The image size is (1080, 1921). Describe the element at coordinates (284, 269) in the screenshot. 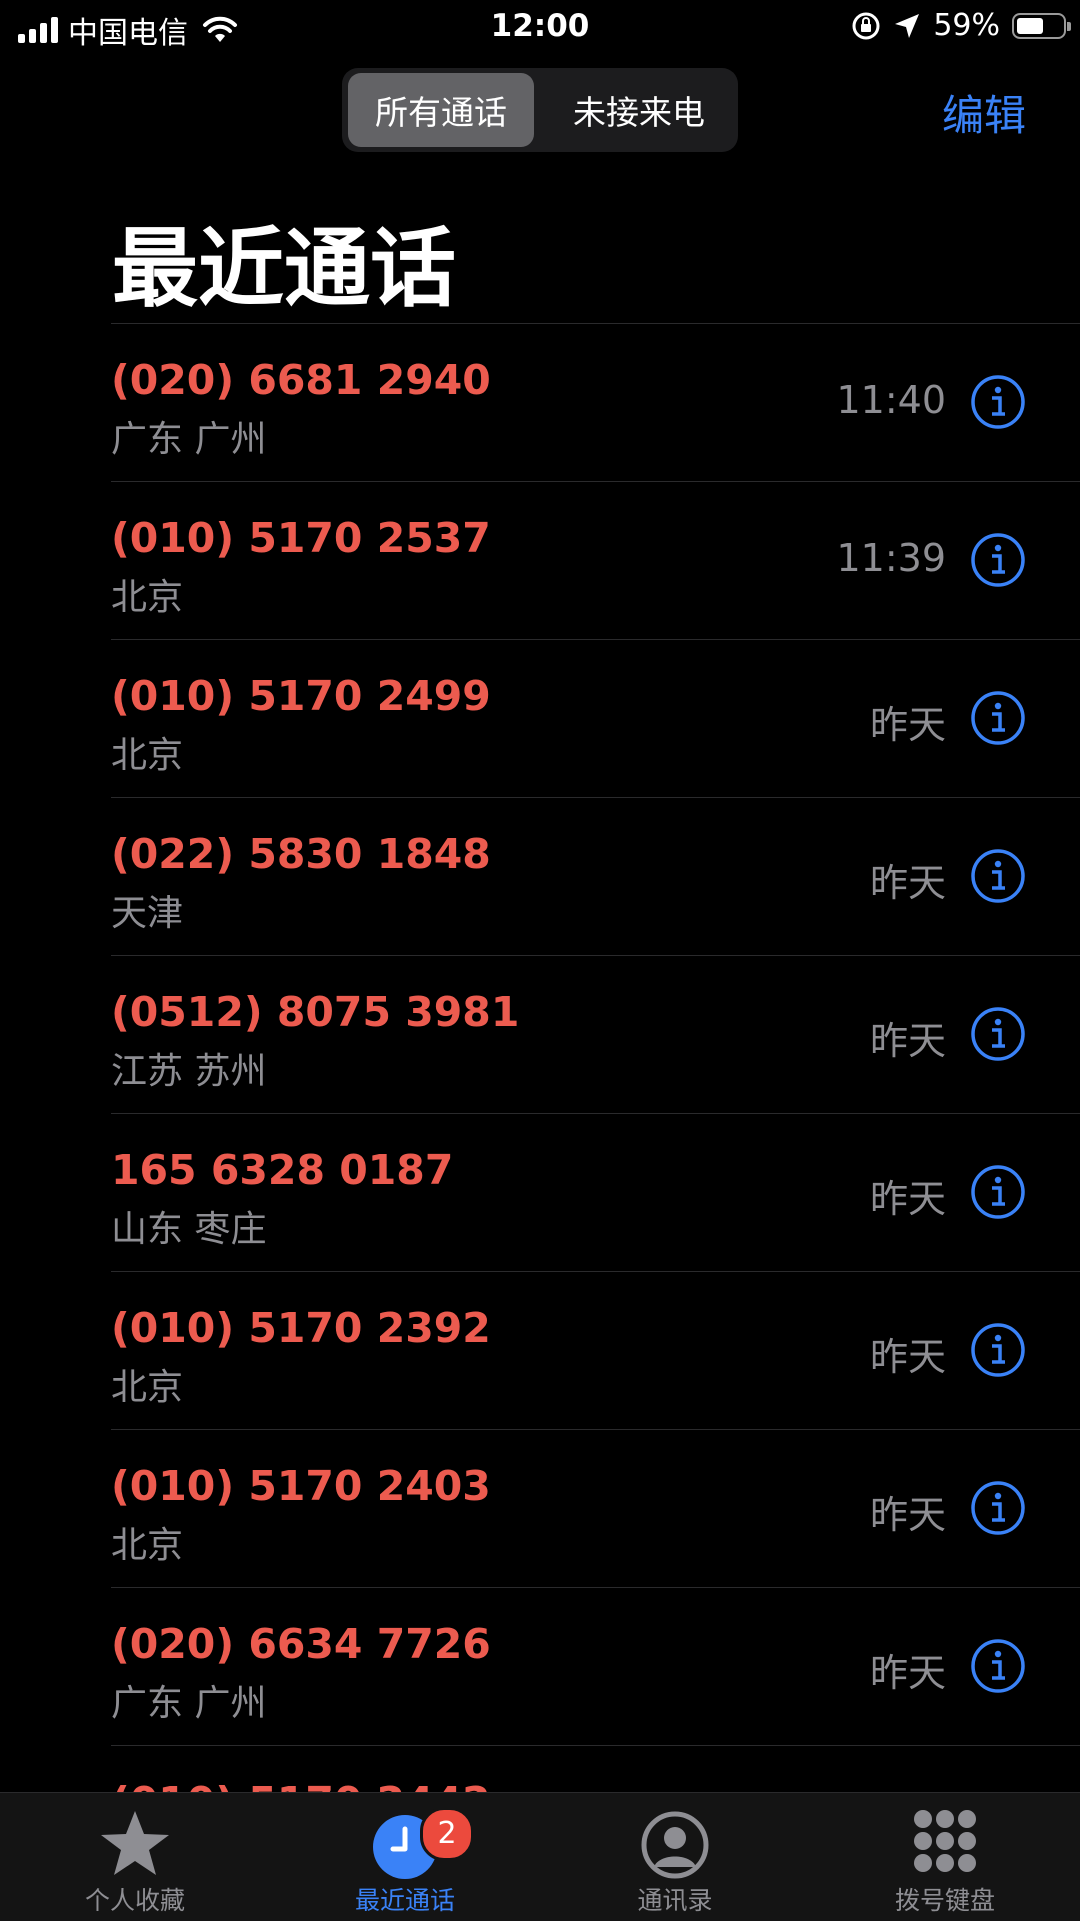

I see `page-title: 最近通话` at that location.